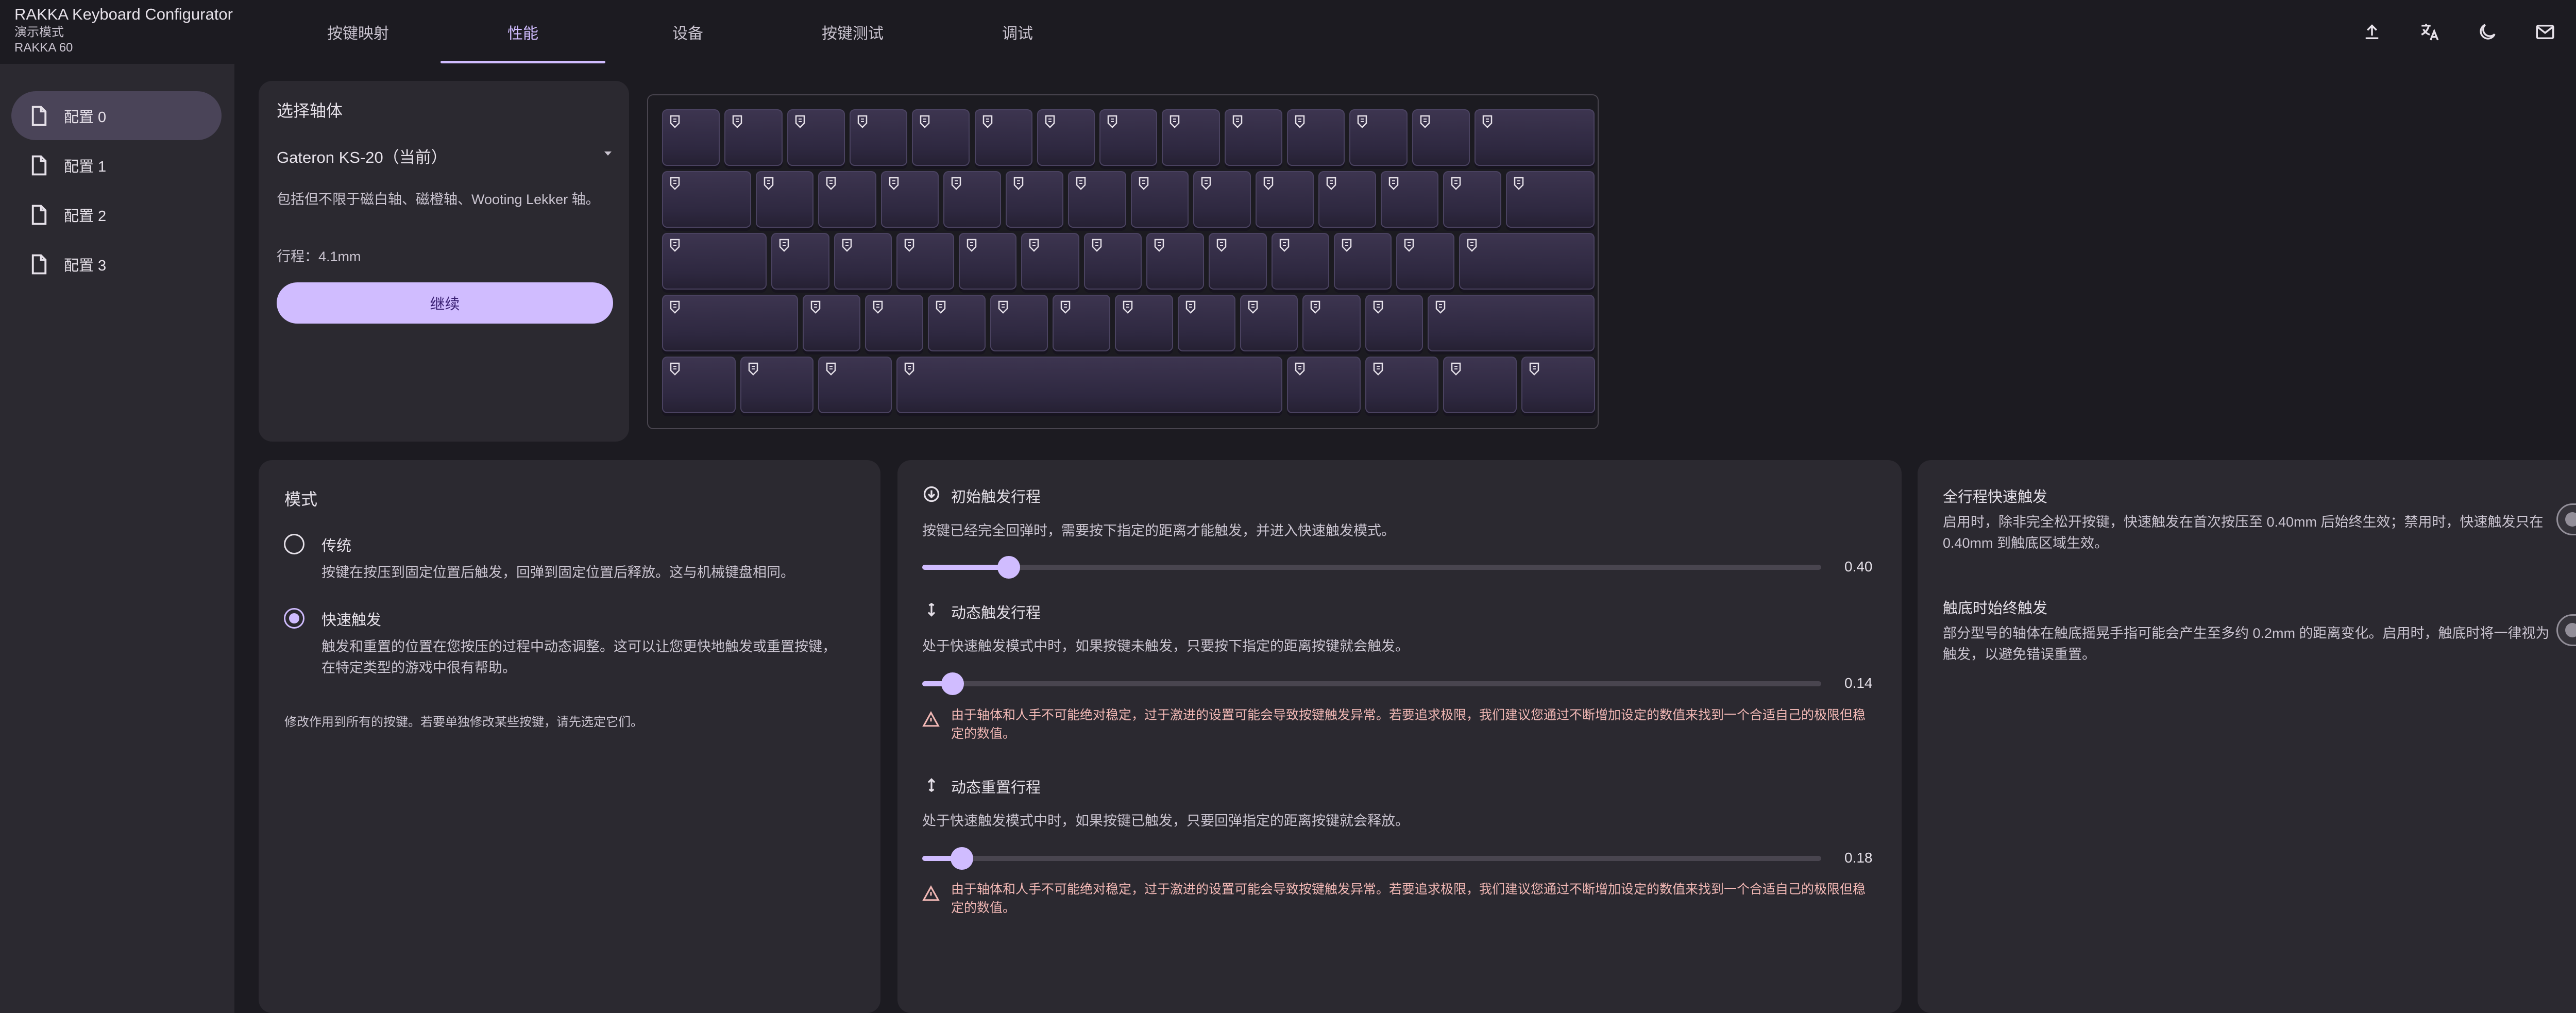 This screenshot has width=2576, height=1013. I want to click on switch-dropdown: Gateron KS-20（当前）, so click(444, 155).